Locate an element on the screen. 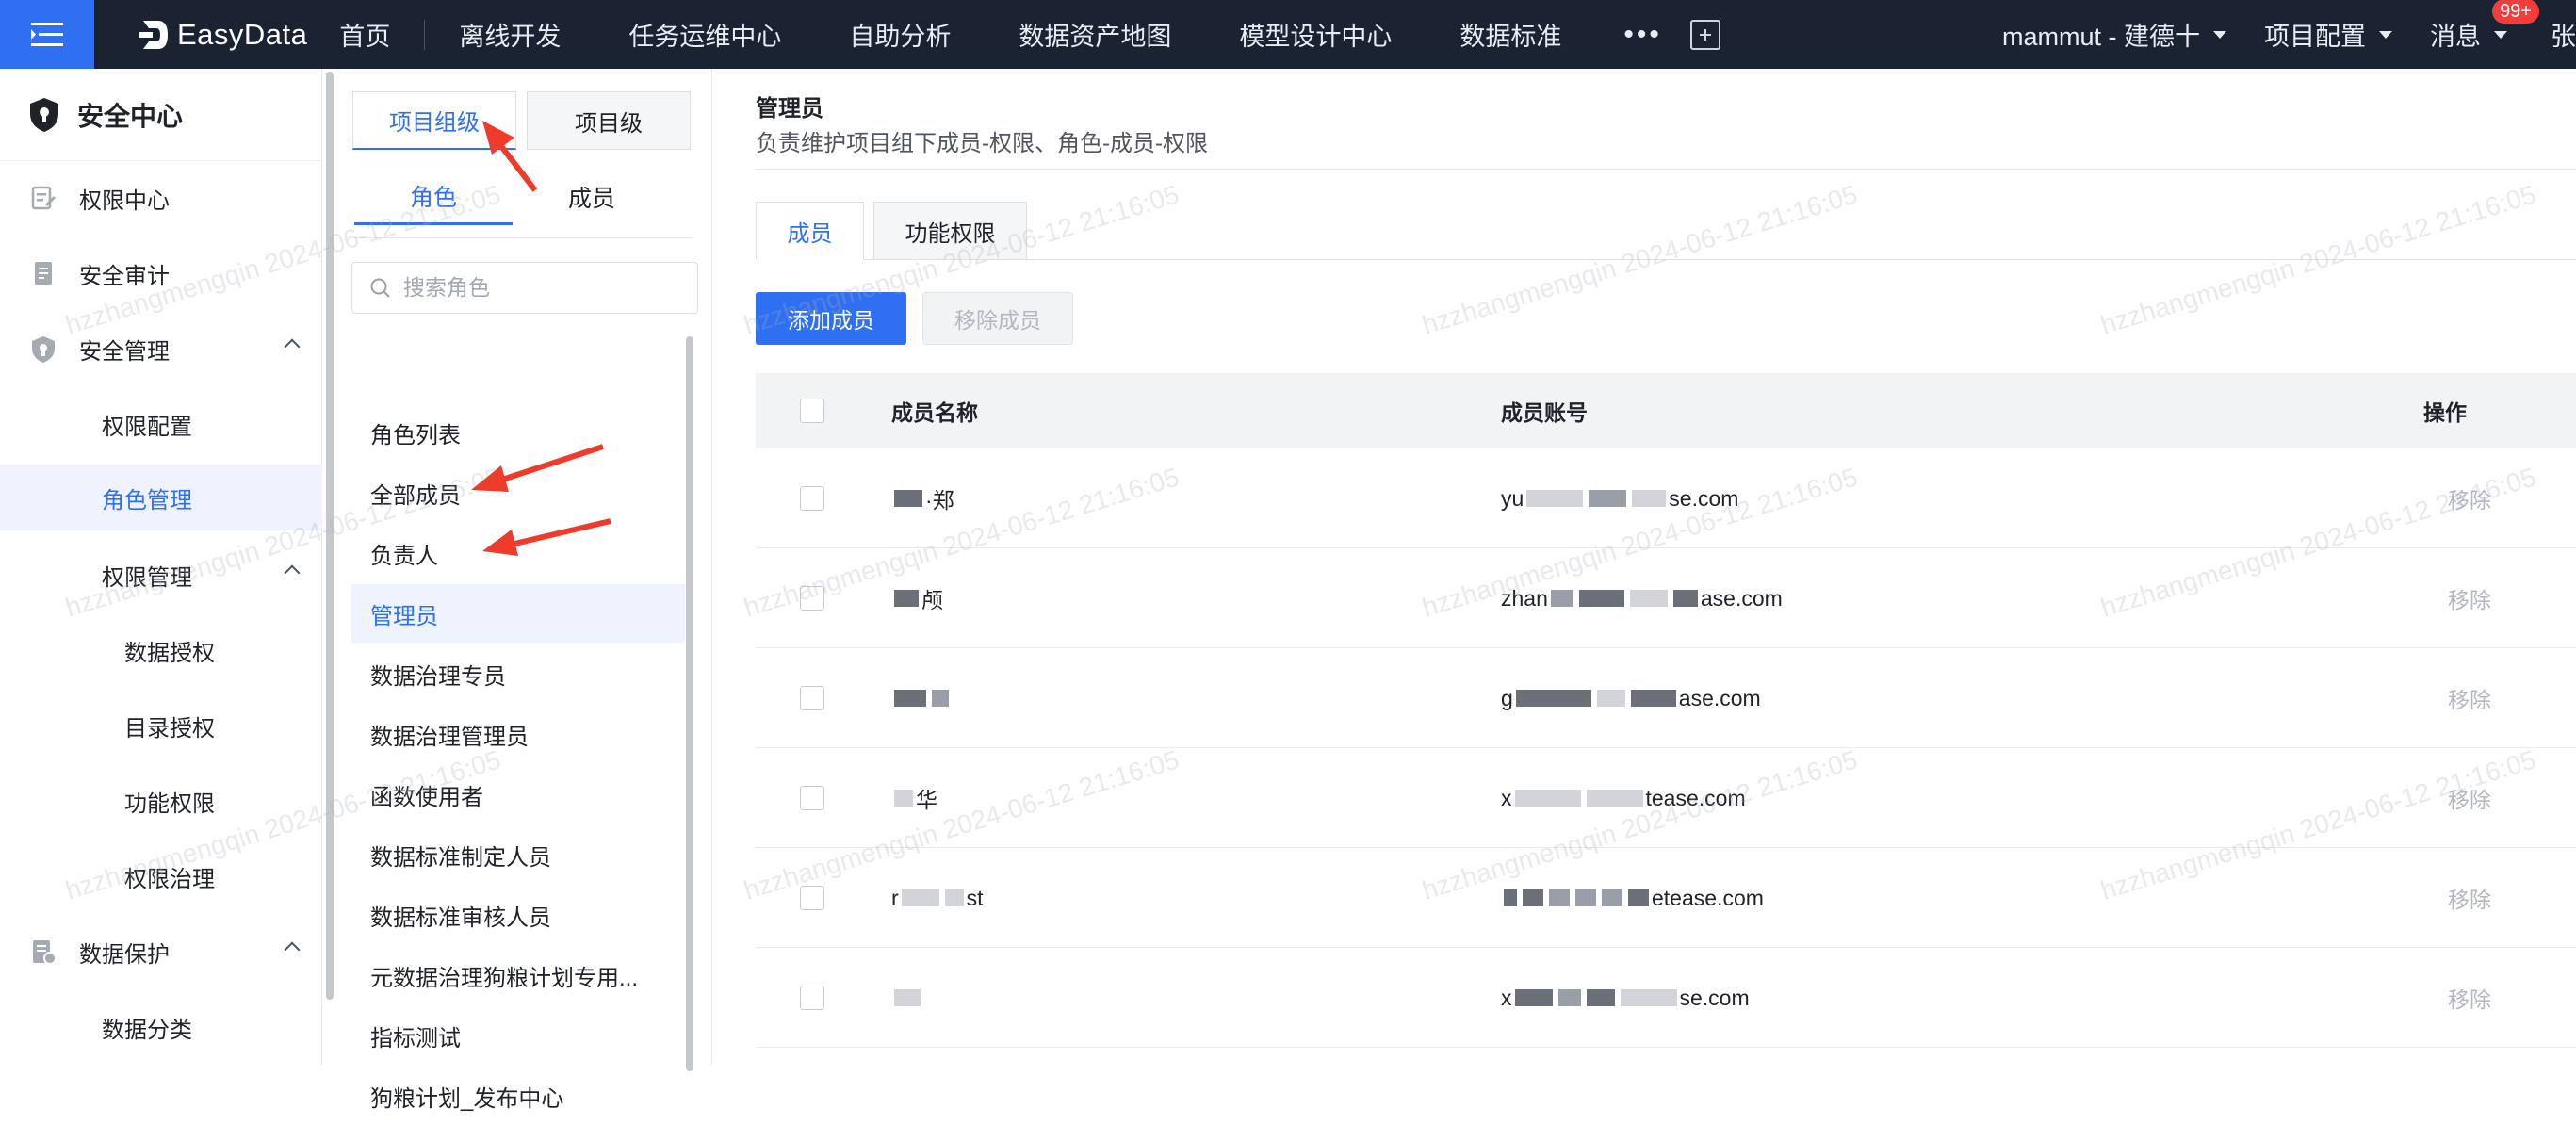  sidebar-item-security-management: 安全管理 is located at coordinates (161, 348).